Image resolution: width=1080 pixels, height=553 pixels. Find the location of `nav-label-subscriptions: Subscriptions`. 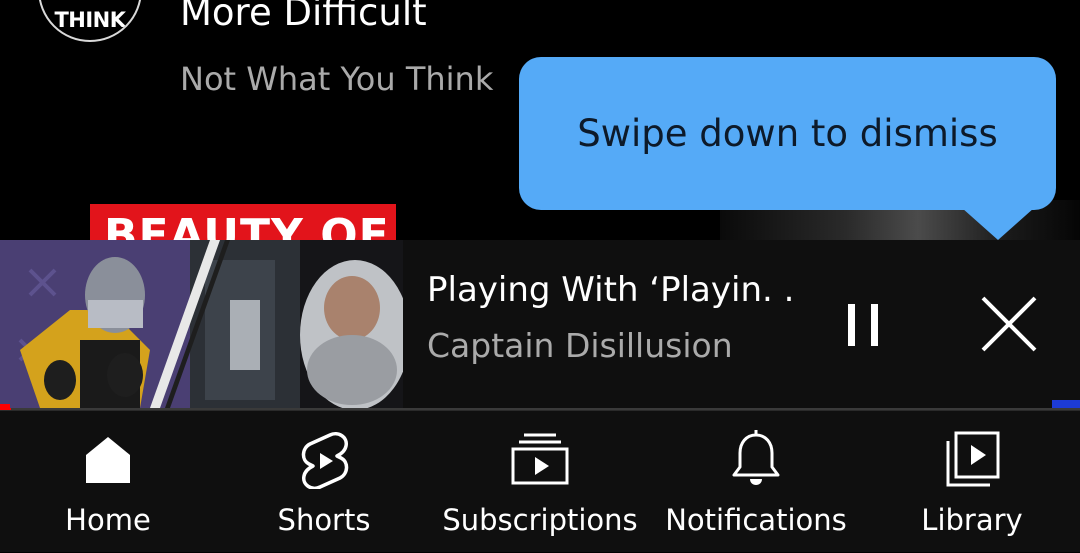

nav-label-subscriptions: Subscriptions is located at coordinates (540, 520).